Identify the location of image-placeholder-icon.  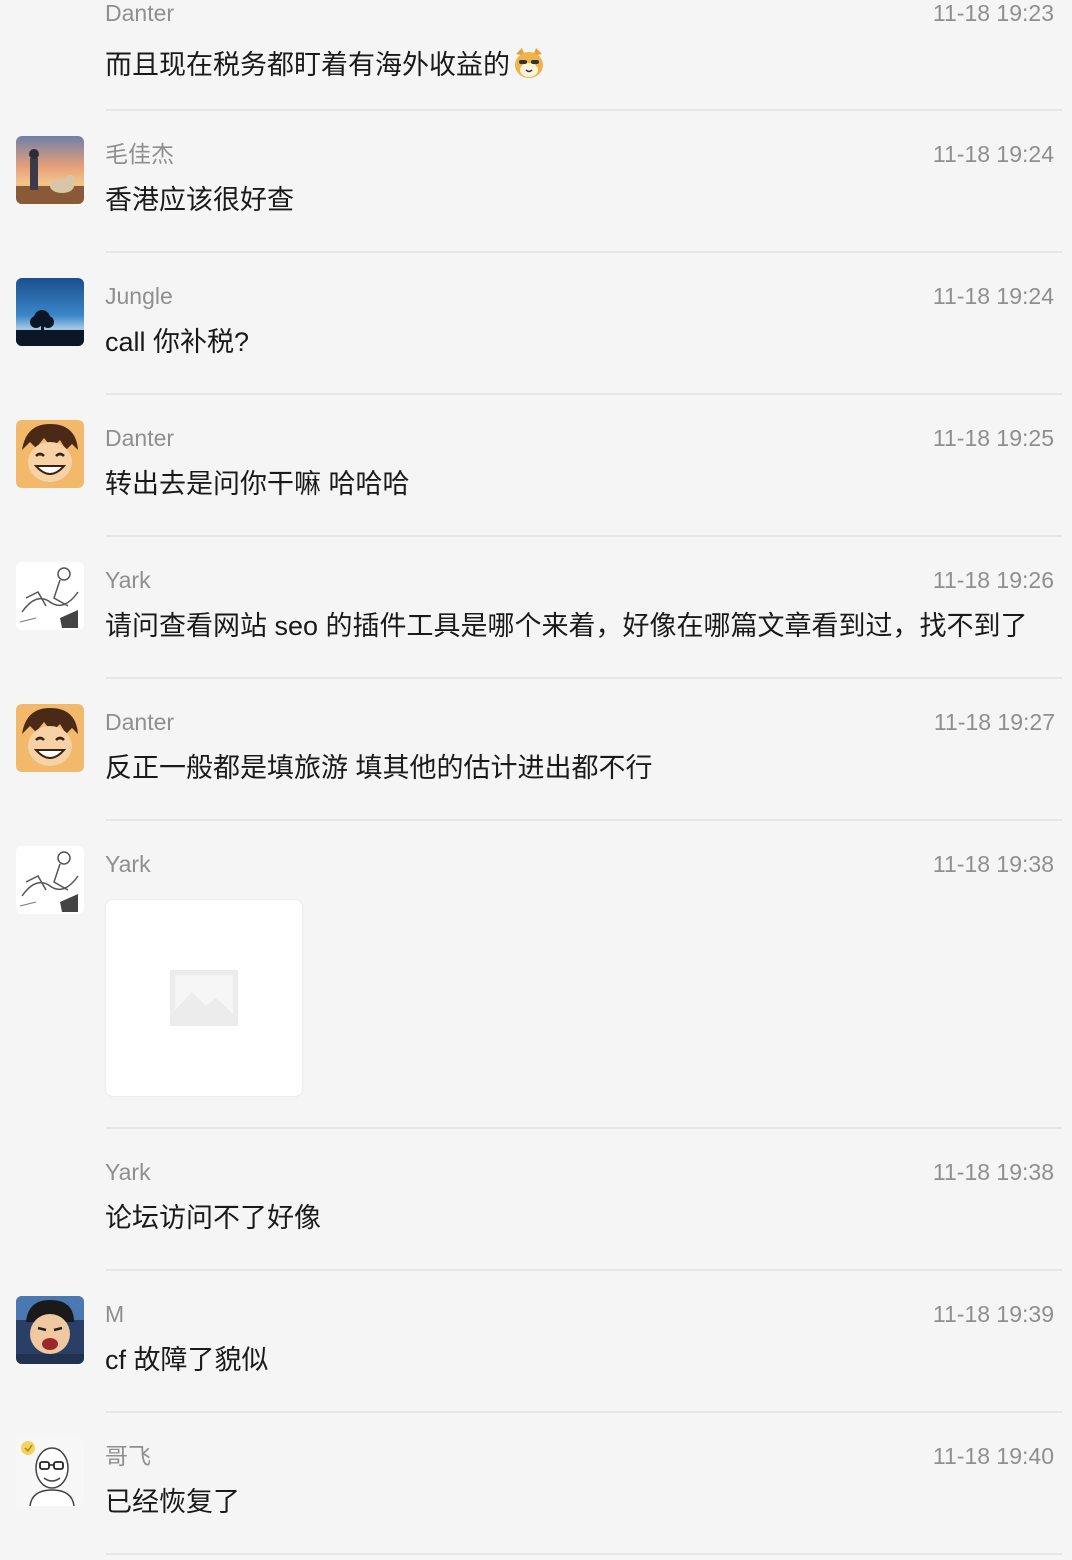
(204, 998).